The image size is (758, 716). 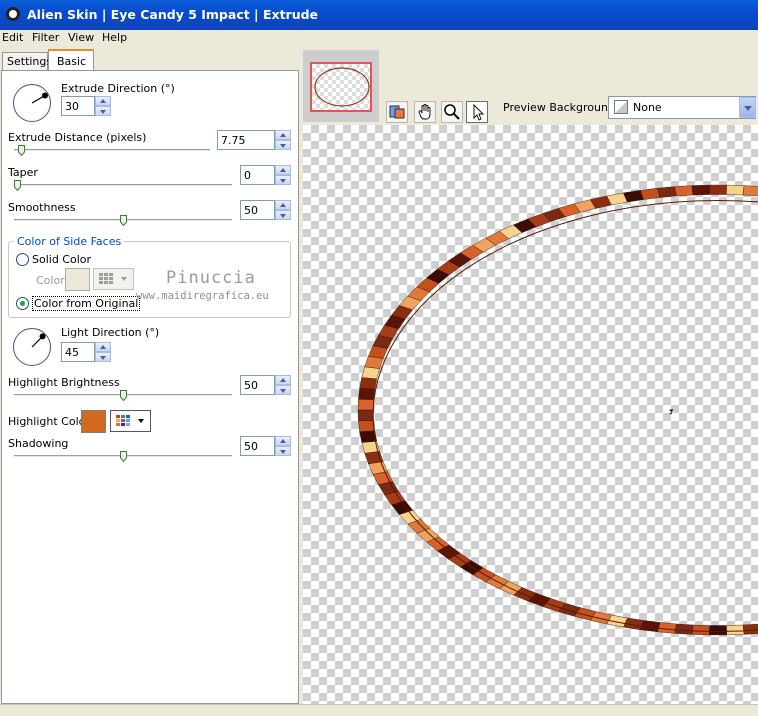 I want to click on preview-compare-button, so click(x=397, y=112).